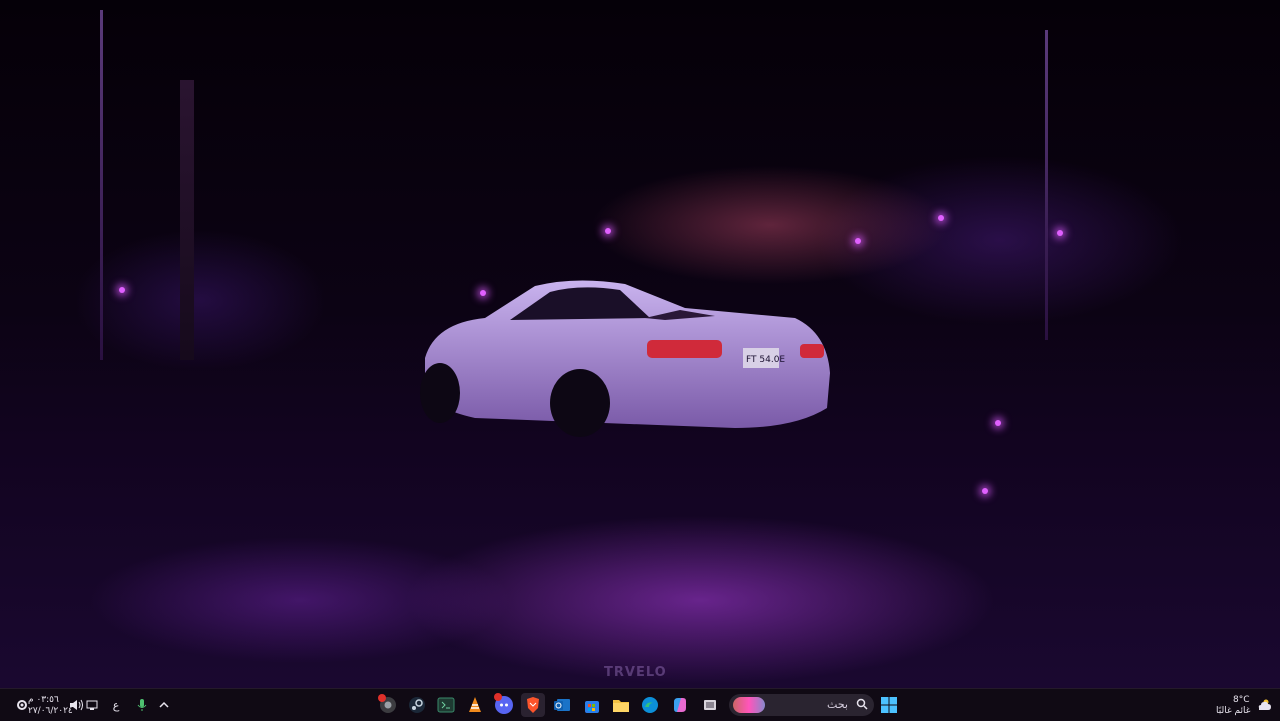 This screenshot has width=1280, height=721. I want to click on task-view-button, so click(710, 705).